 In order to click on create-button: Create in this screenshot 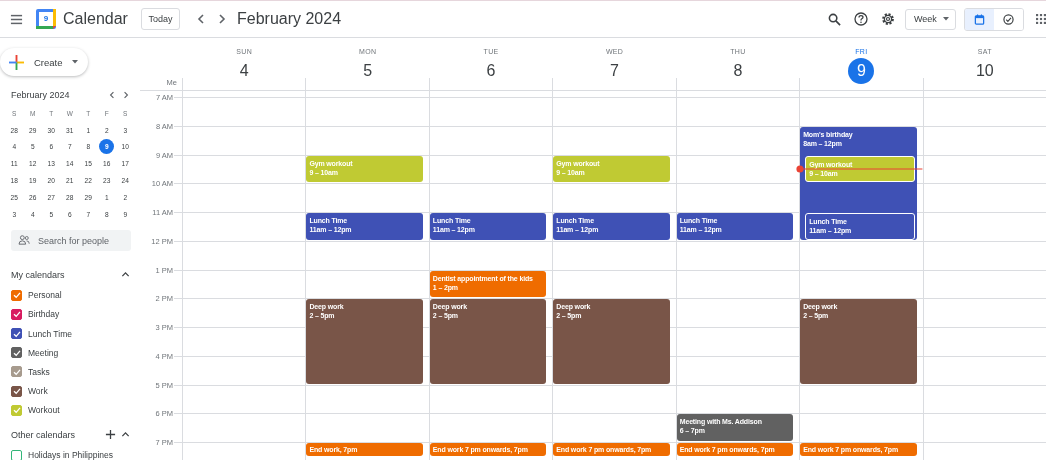, I will do `click(44, 62)`.